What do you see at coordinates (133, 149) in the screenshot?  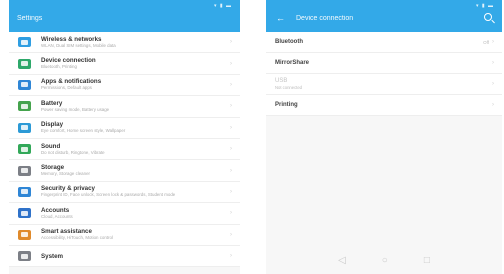 I see `settings-item-text: Sound Do not disturb, Ringtone, Vibrate` at bounding box center [133, 149].